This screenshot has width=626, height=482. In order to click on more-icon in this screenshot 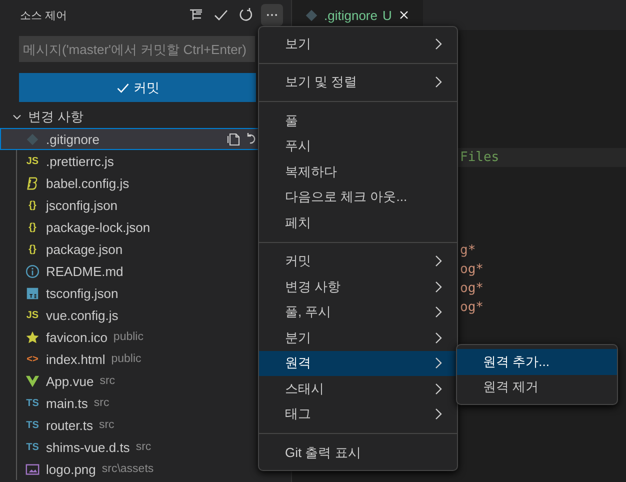, I will do `click(272, 15)`.